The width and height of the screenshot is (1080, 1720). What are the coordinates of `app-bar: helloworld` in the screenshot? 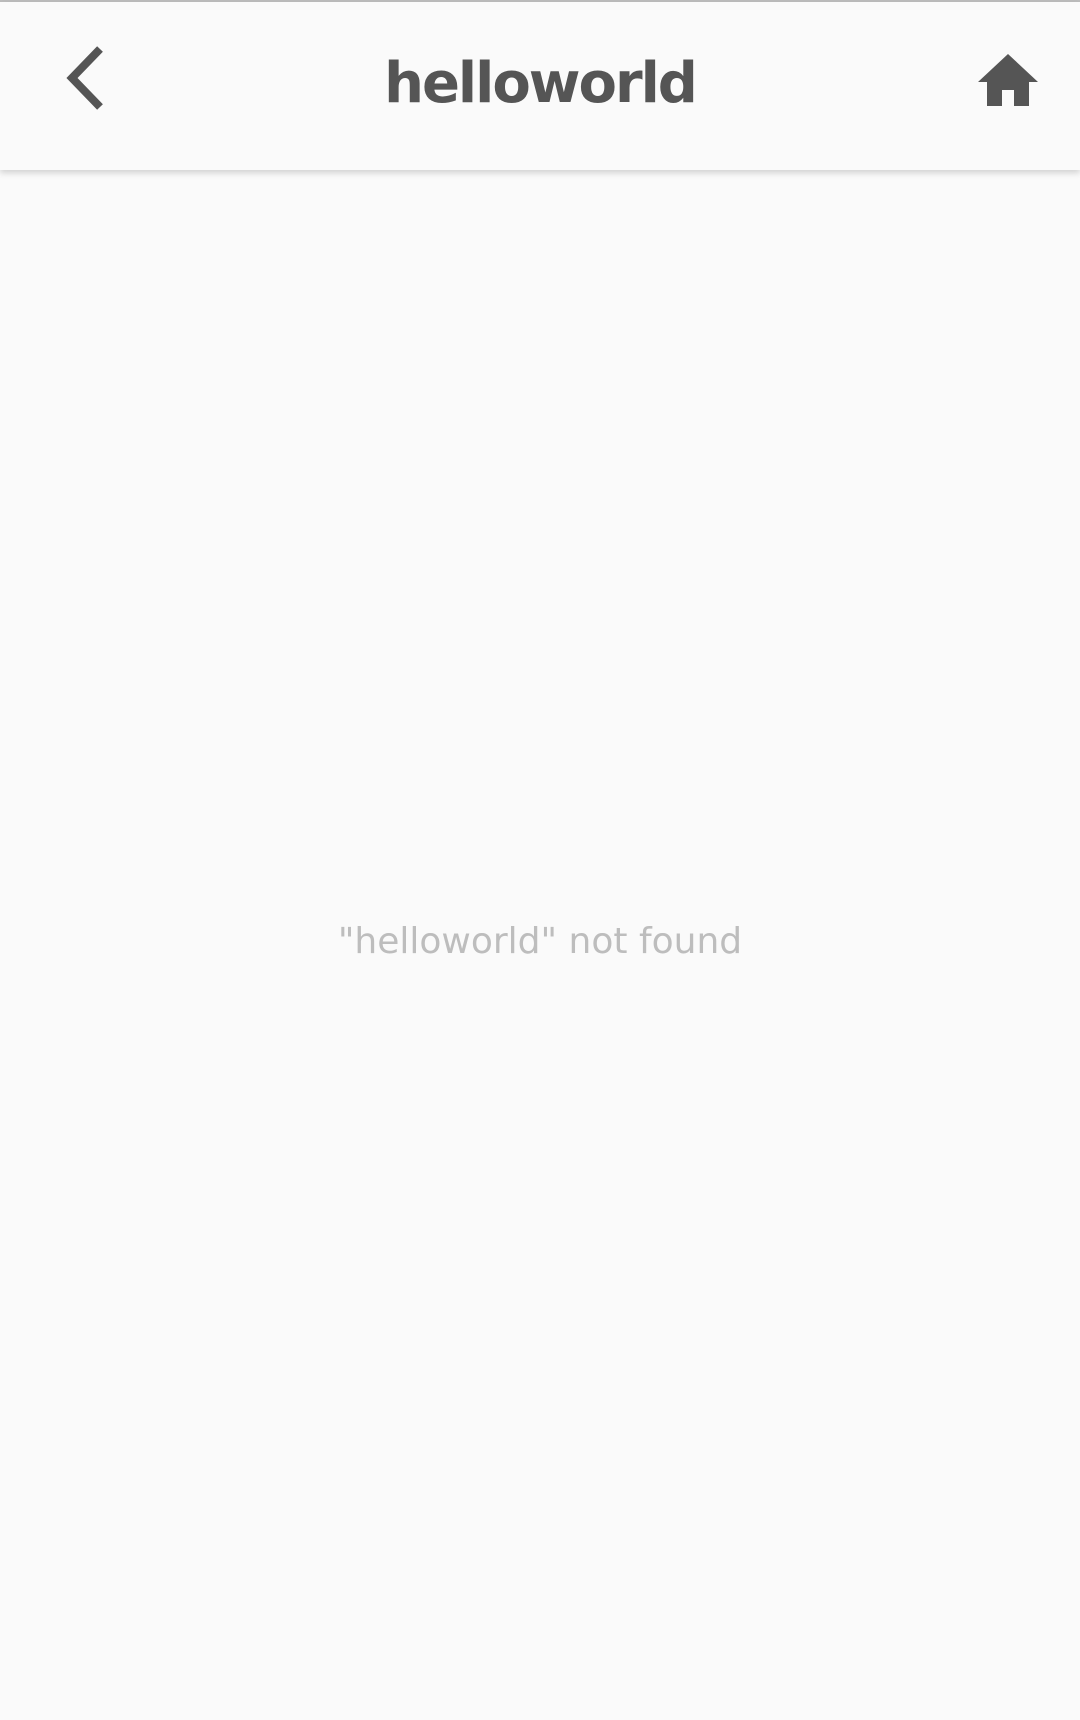 It's located at (540, 86).